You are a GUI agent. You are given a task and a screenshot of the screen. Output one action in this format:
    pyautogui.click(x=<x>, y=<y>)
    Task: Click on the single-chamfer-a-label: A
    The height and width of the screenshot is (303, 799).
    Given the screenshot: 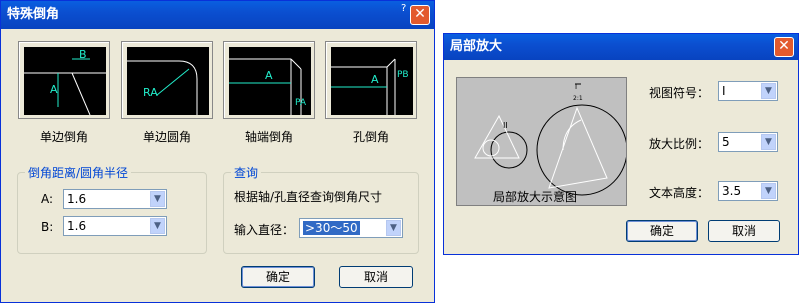 What is the action you would take?
    pyautogui.click(x=54, y=89)
    